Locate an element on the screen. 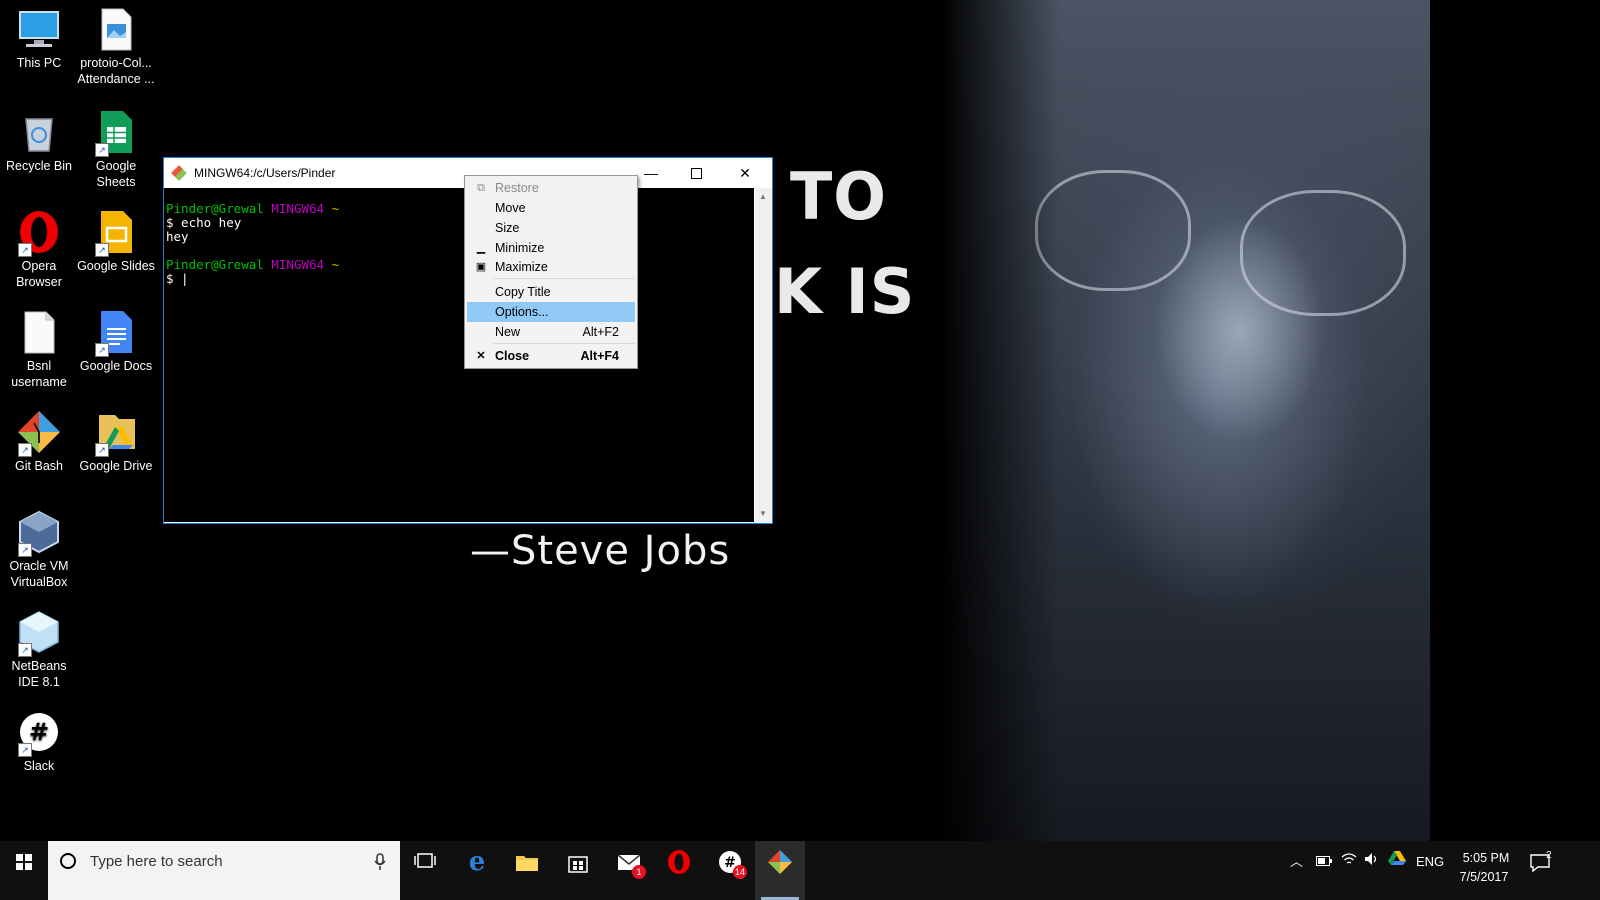 The height and width of the screenshot is (900, 1600). desktop-icon-netbeans: ↗ NetBeans IDE 8.1 is located at coordinates (39, 646).